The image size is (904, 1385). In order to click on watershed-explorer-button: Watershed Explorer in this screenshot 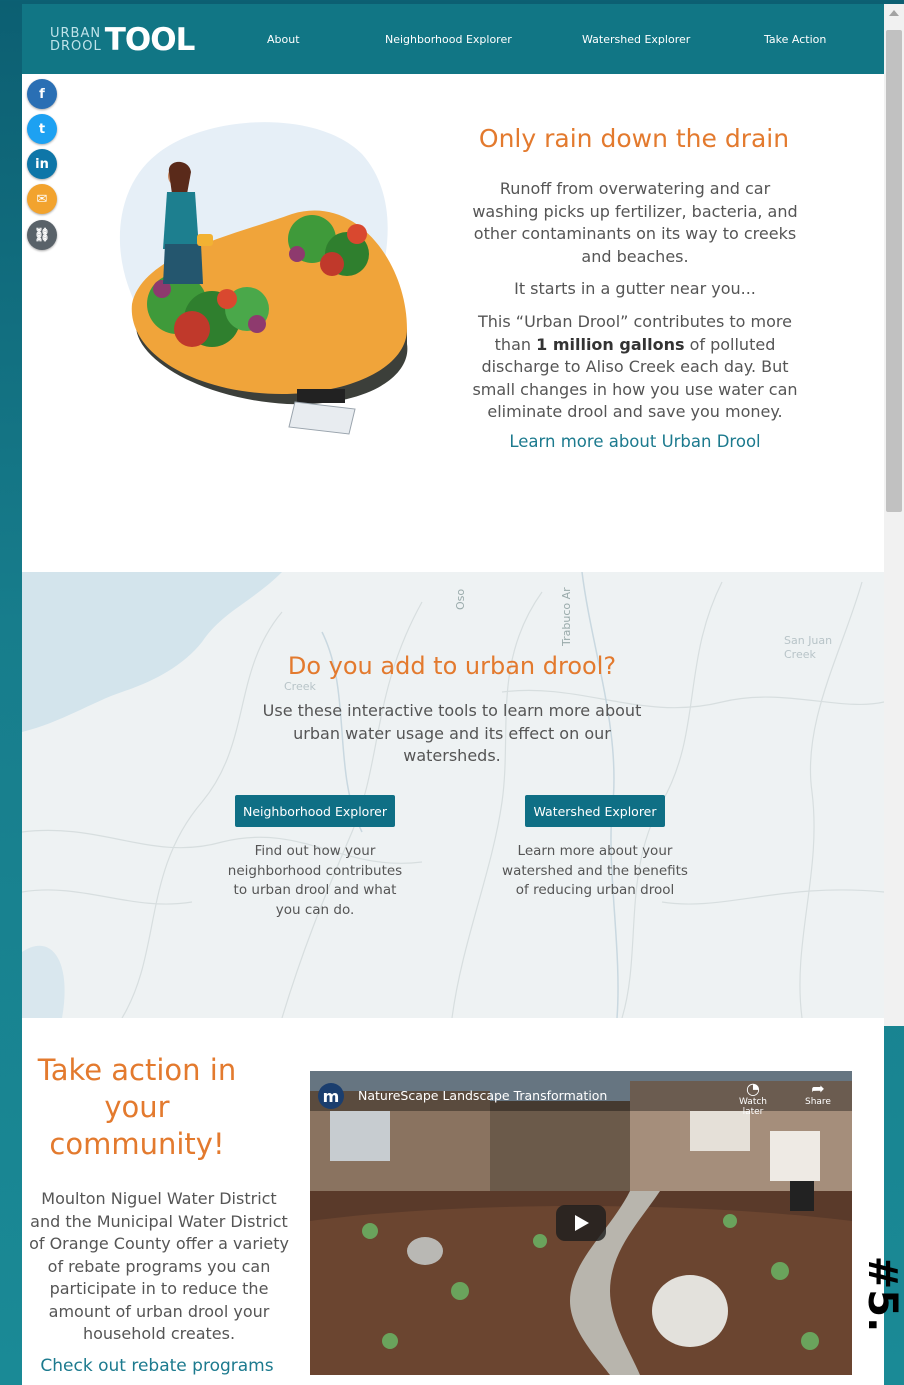, I will do `click(595, 811)`.